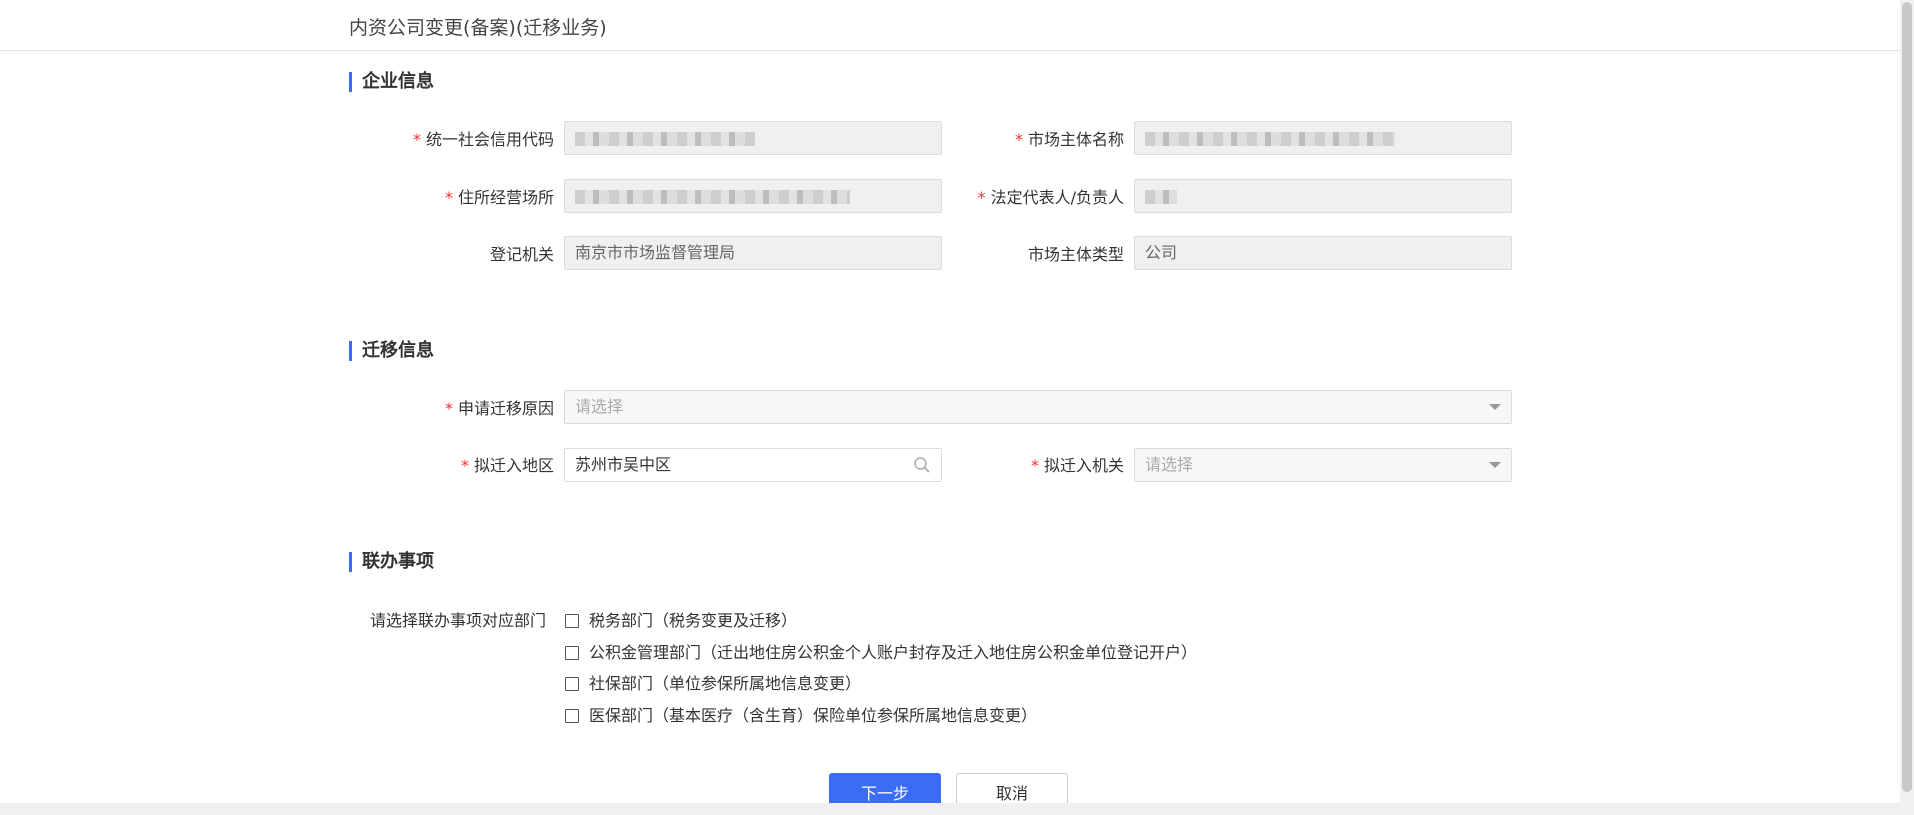 The width and height of the screenshot is (1914, 815). Describe the element at coordinates (478, 28) in the screenshot. I see `page-title: 内资公司变更(备案)(迁移业务)` at that location.